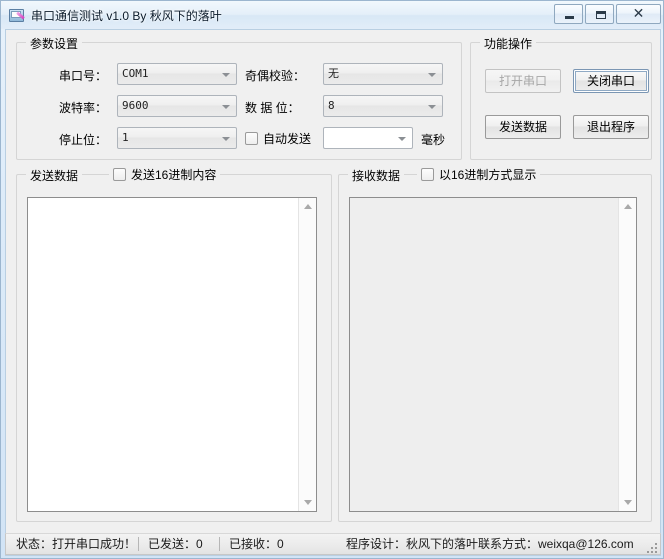 The height and width of the screenshot is (559, 664). What do you see at coordinates (568, 14) in the screenshot?
I see `minimize-button` at bounding box center [568, 14].